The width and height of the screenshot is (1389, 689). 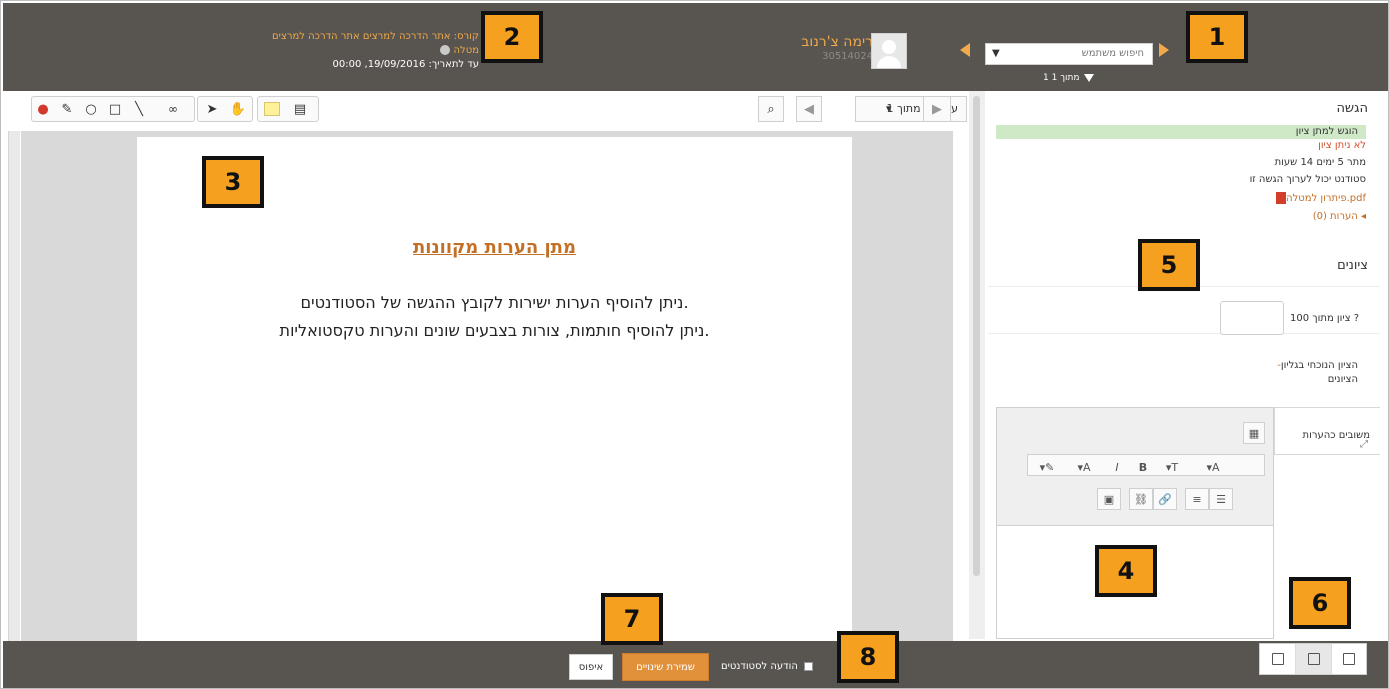 I want to click on user-name: רימה צ'רנוב, so click(x=834, y=42).